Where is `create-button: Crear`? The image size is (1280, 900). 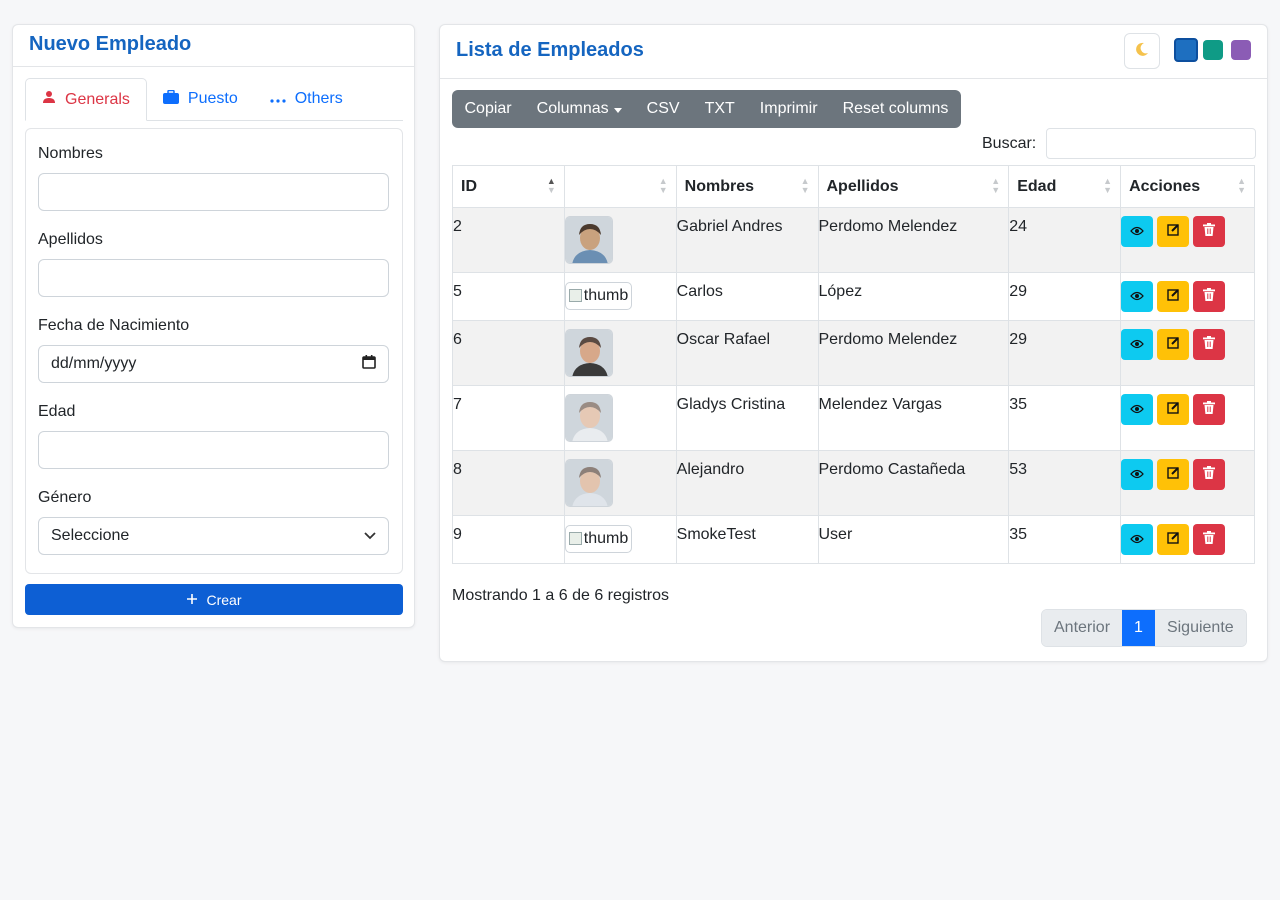 create-button: Crear is located at coordinates (214, 599).